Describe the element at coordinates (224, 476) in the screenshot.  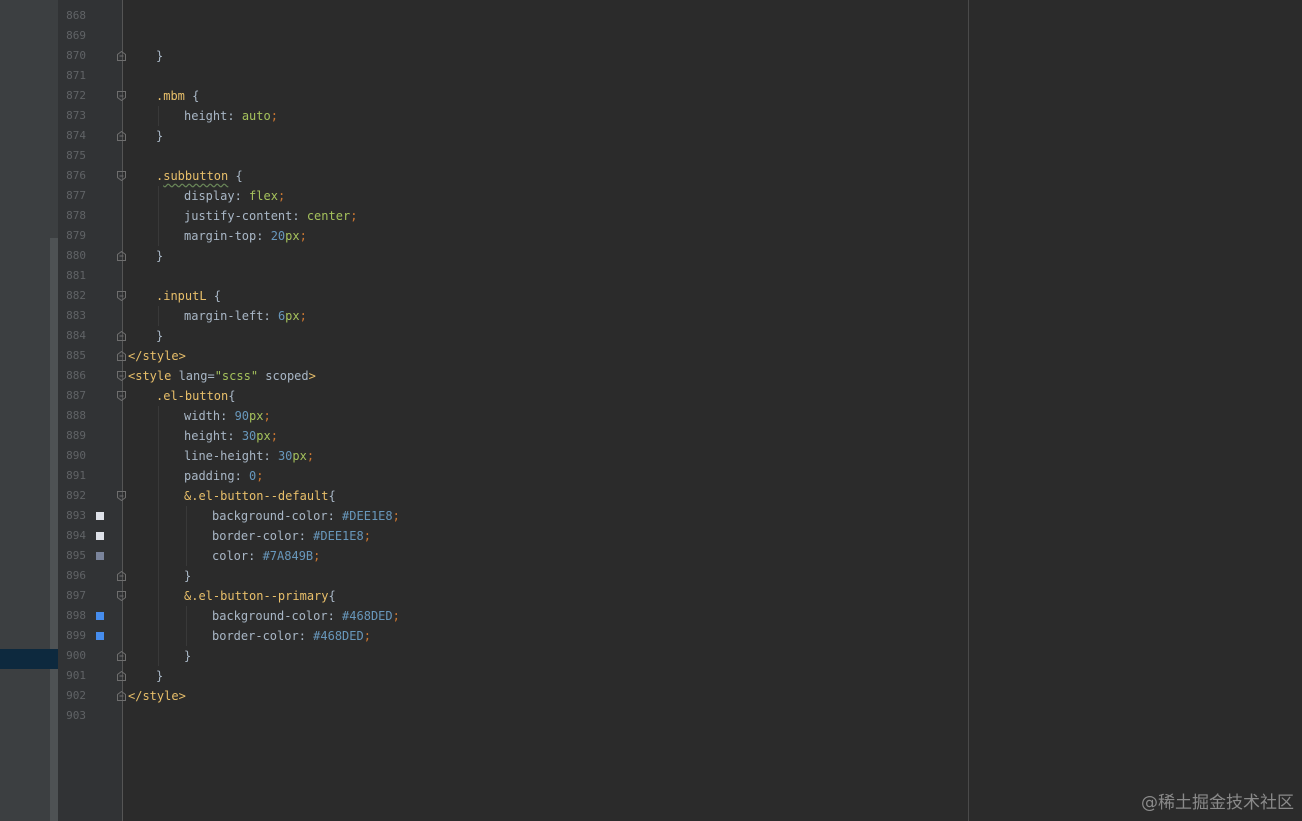
I see `code-text: padding: 0;` at that location.